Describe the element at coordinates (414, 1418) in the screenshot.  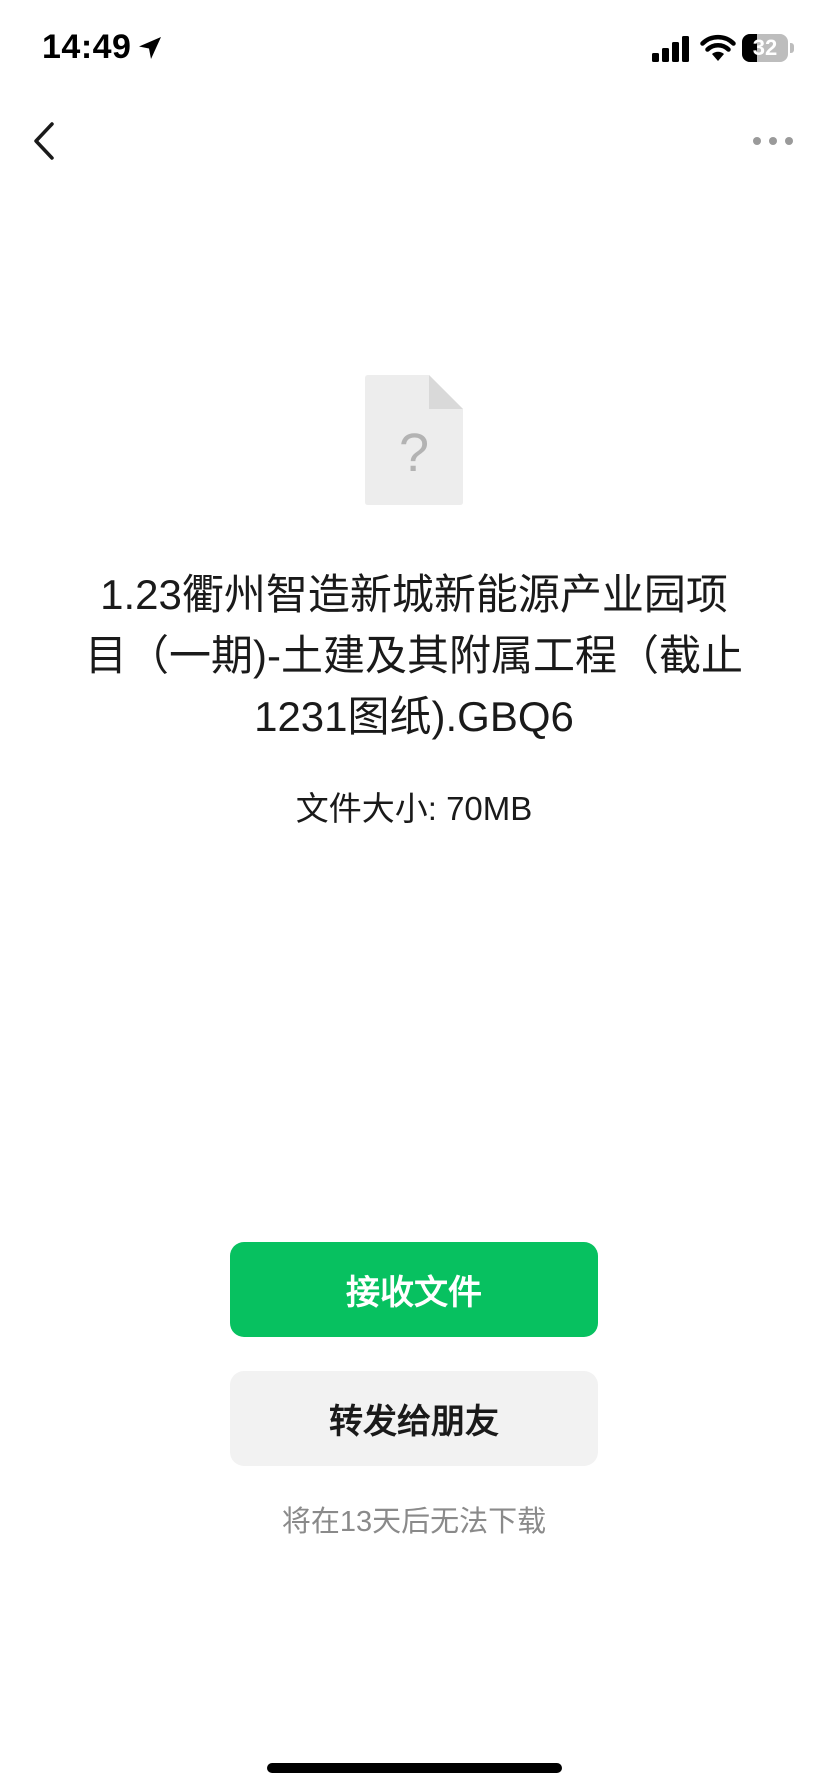
I see `forward-to-friend-button: 转发给朋友` at that location.